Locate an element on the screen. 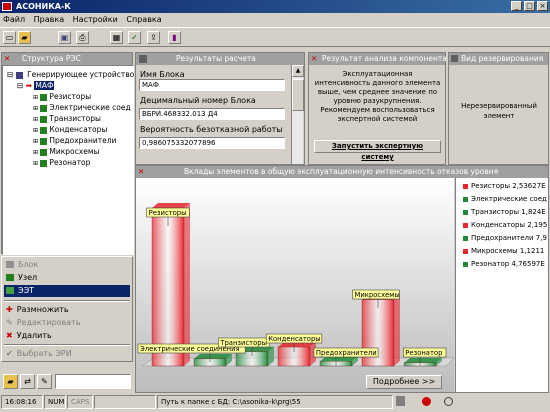  block-icon is located at coordinates (10, 264).